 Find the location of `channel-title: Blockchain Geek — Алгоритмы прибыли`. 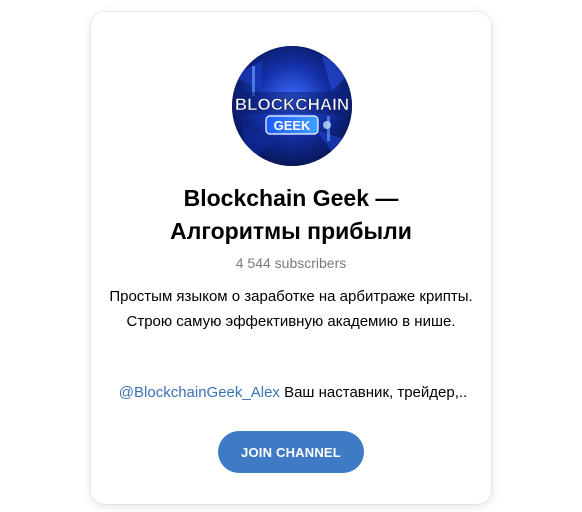

channel-title: Blockchain Geek — Алгоритмы прибыли is located at coordinates (291, 214).